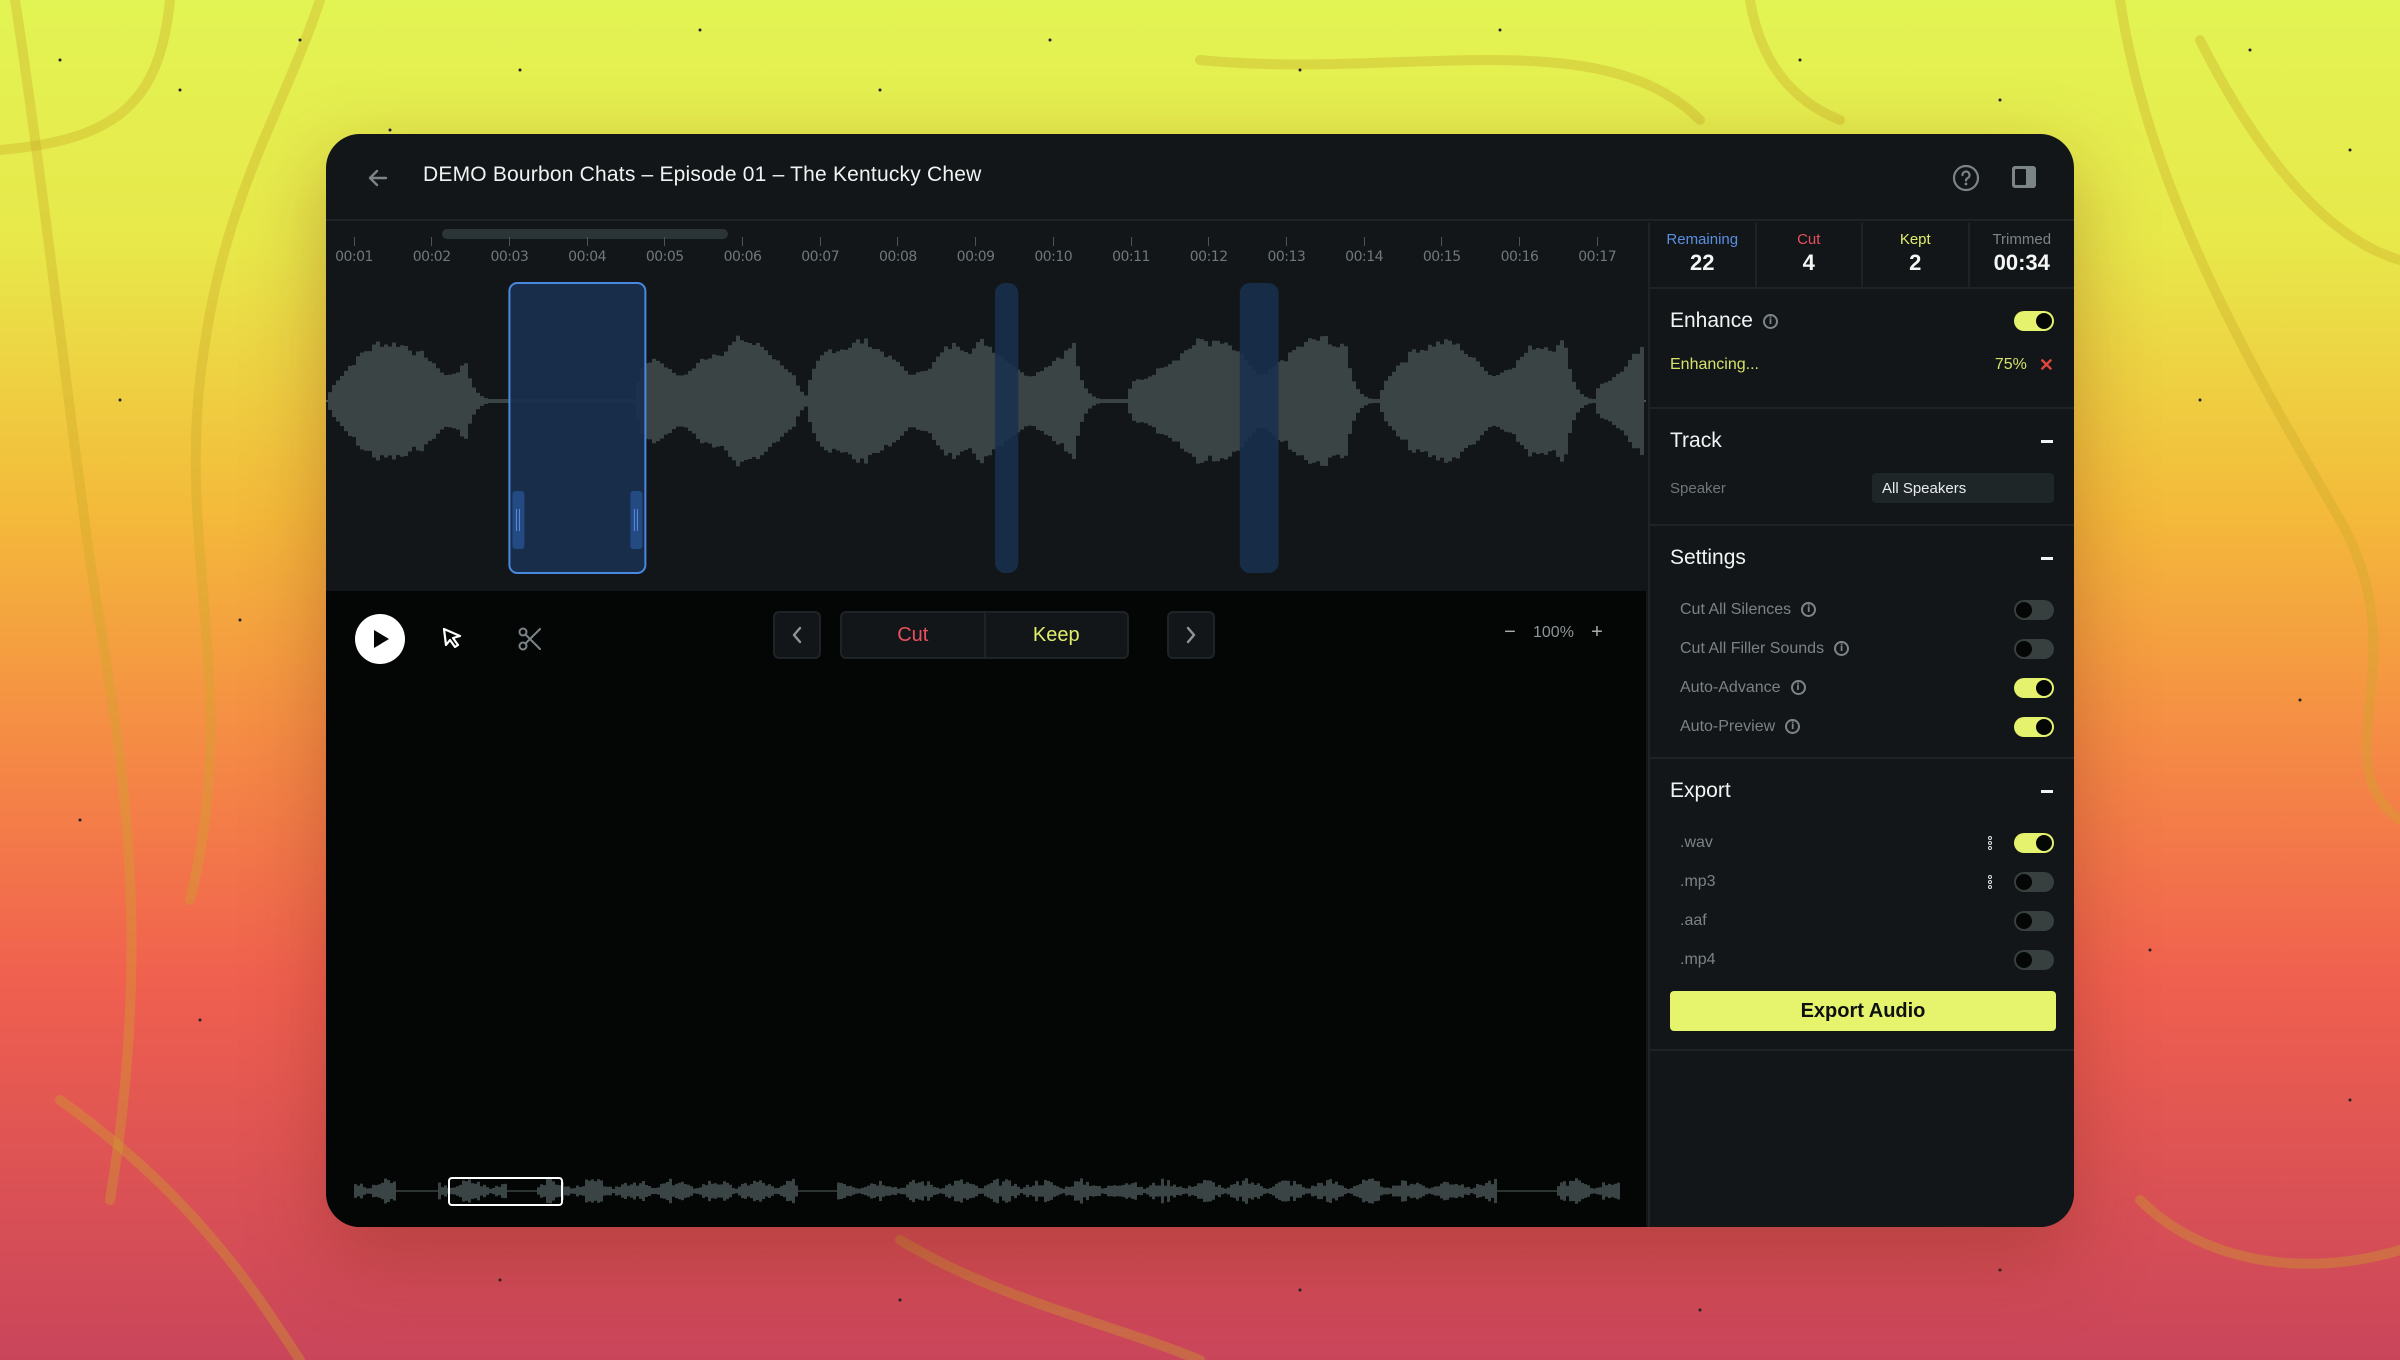  I want to click on export-format-row: .mp3, so click(1862, 881).